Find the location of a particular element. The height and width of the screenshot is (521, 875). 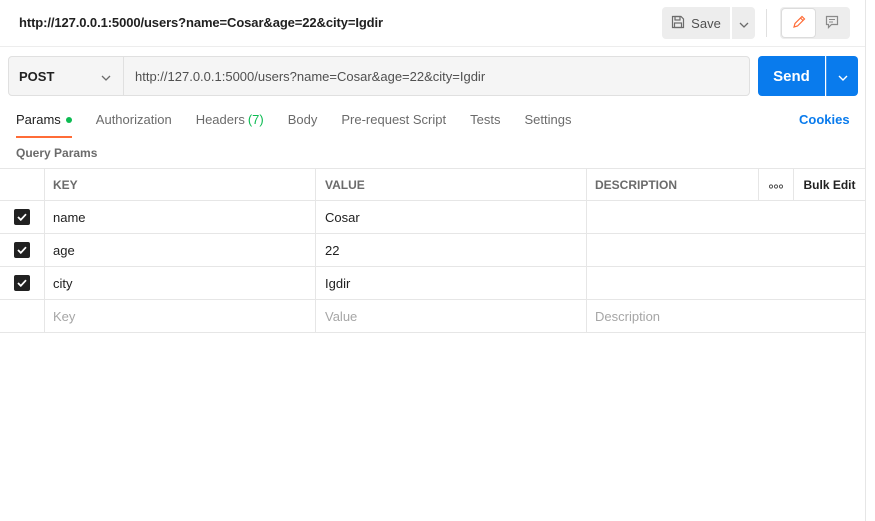

table-row: age 22 is located at coordinates (432, 250).